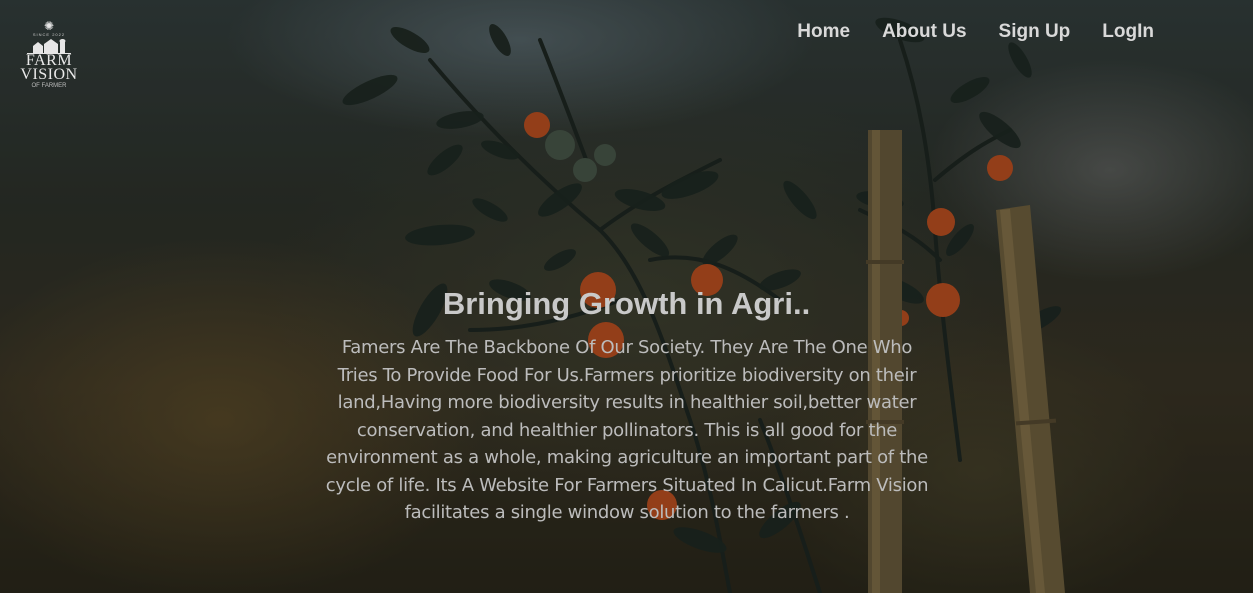 This screenshot has width=1253, height=593. Describe the element at coordinates (823, 32) in the screenshot. I see `nav-link-home: Home` at that location.